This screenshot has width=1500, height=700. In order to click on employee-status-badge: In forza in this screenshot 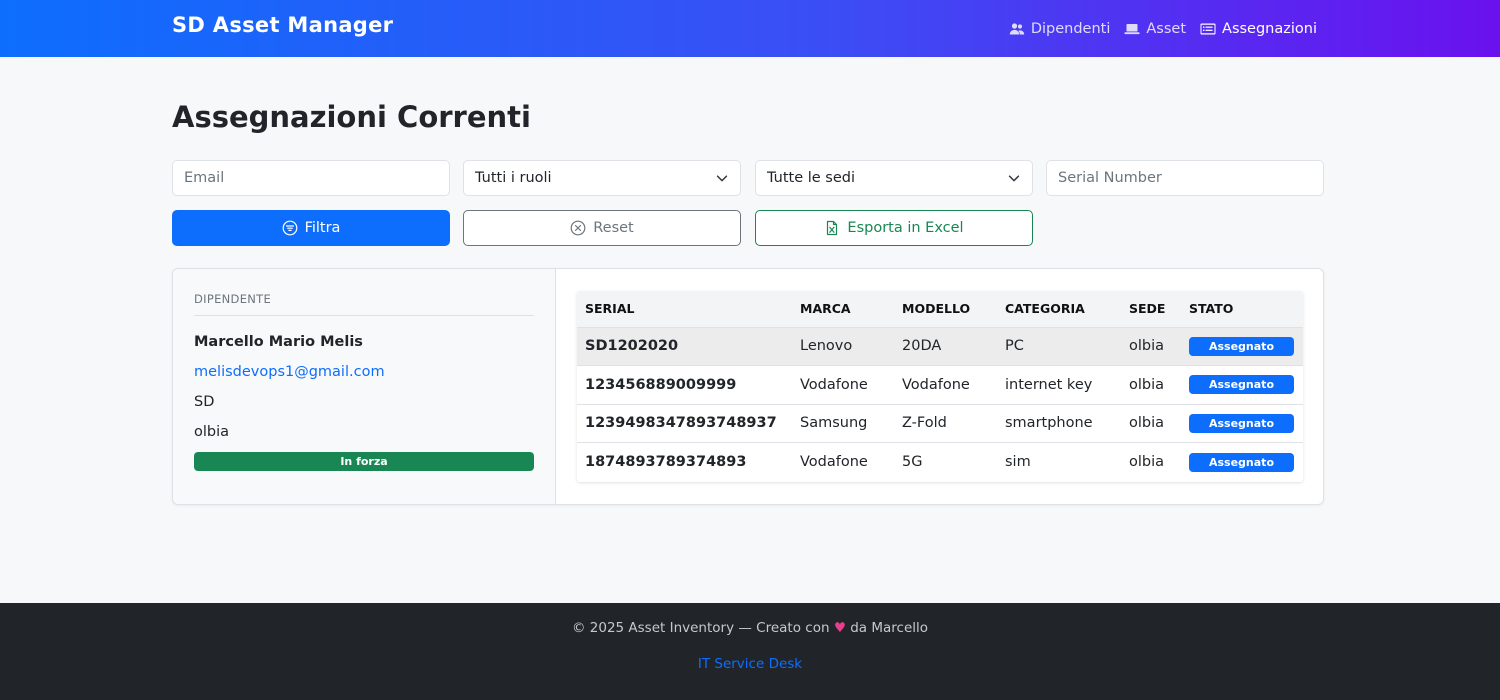, I will do `click(364, 461)`.